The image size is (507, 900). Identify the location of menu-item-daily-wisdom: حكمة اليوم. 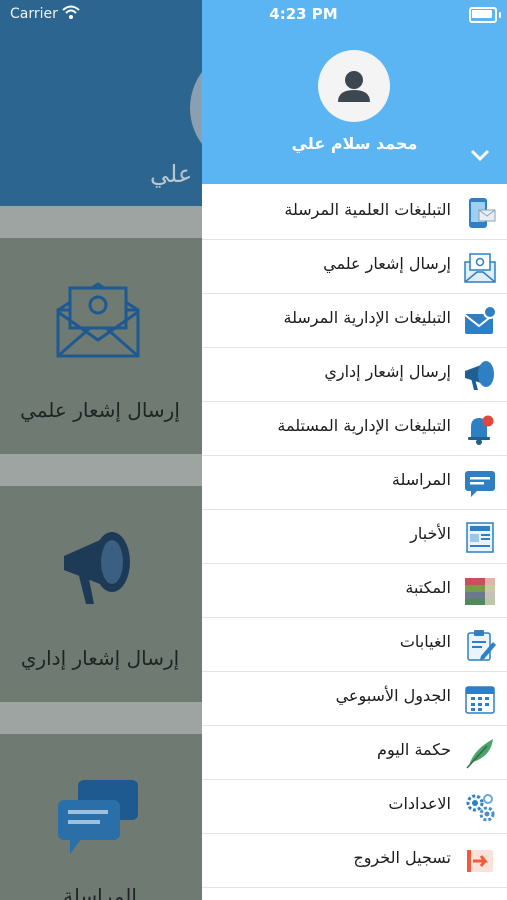
(354, 753).